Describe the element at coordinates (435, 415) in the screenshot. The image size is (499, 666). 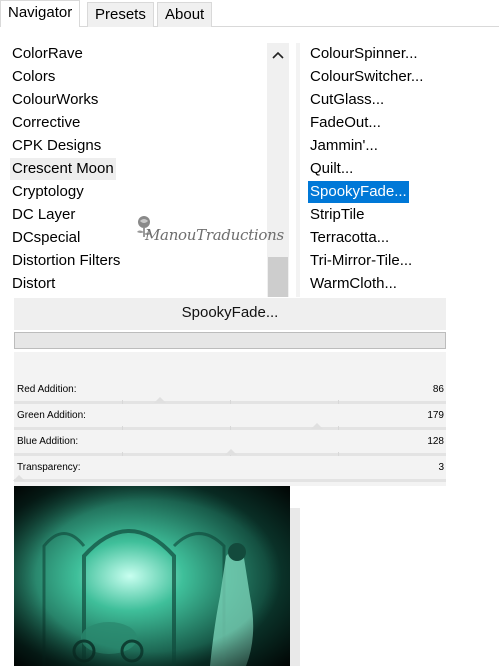
I see `slider-value: 179` at that location.